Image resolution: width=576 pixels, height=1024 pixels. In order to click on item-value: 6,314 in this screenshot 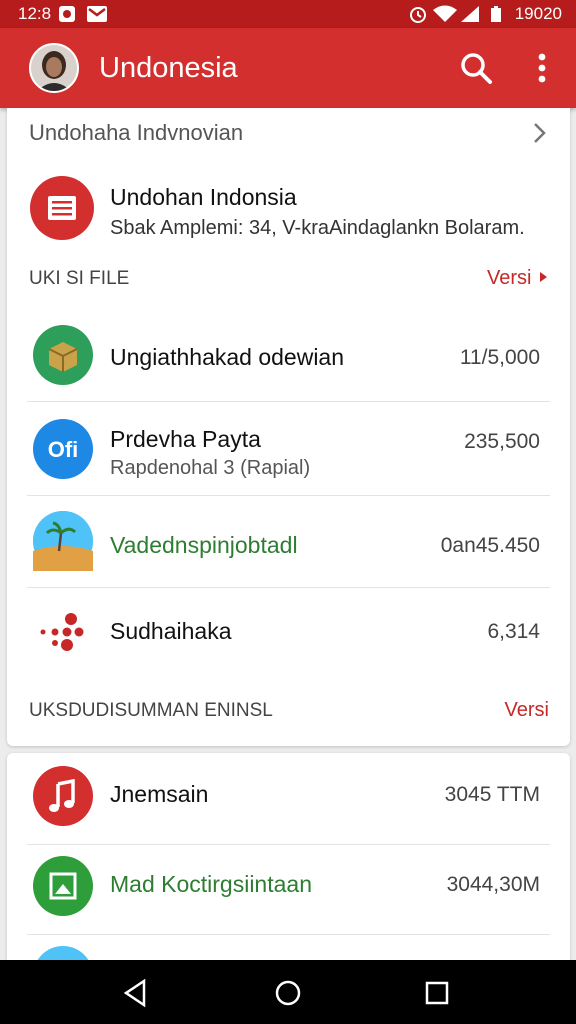, I will do `click(513, 631)`.